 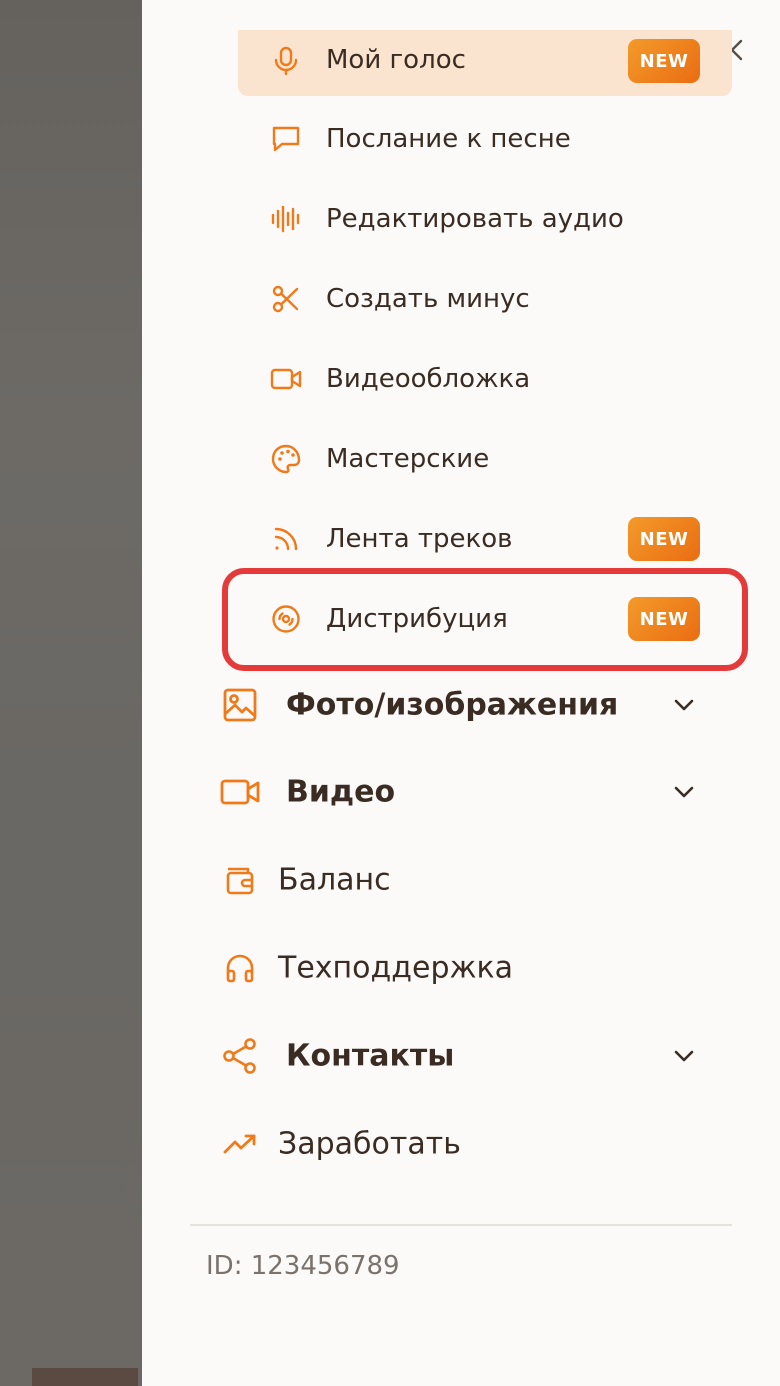 I want to click on menu-item-label: Лента треков, so click(x=419, y=539).